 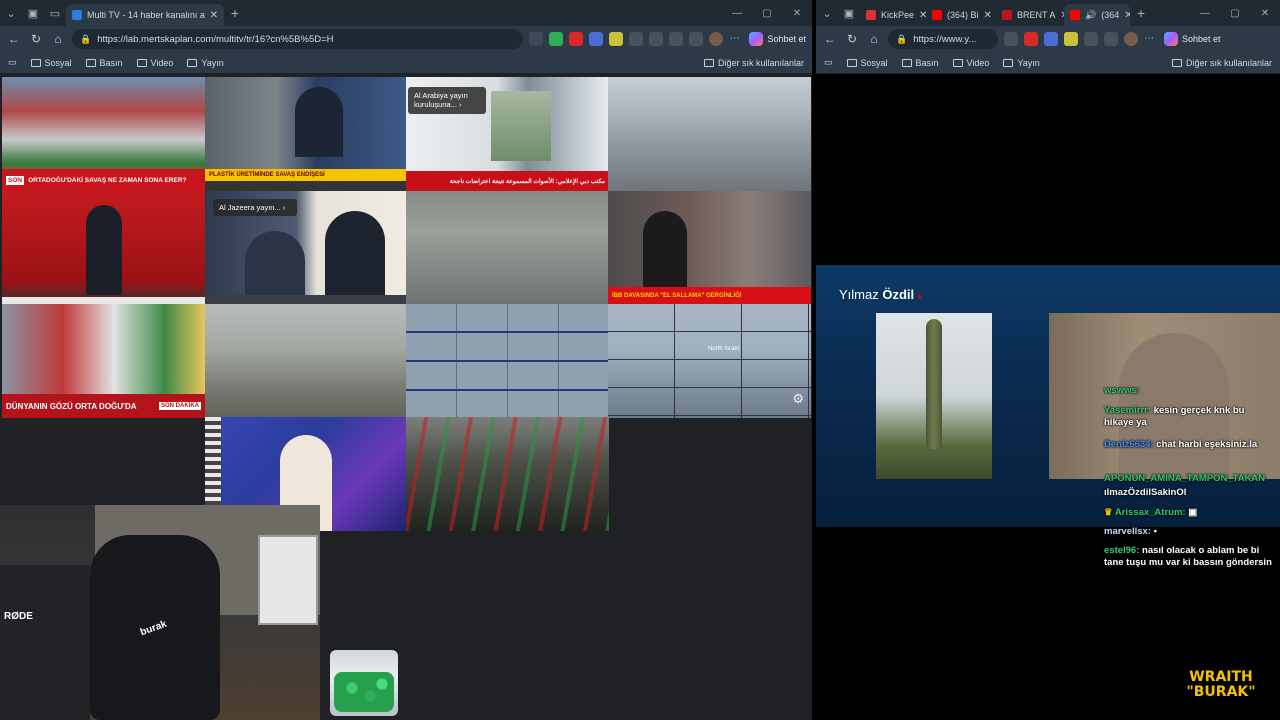 I want to click on channel-overlay: Al Jazeera yayın... ›, so click(x=255, y=208).